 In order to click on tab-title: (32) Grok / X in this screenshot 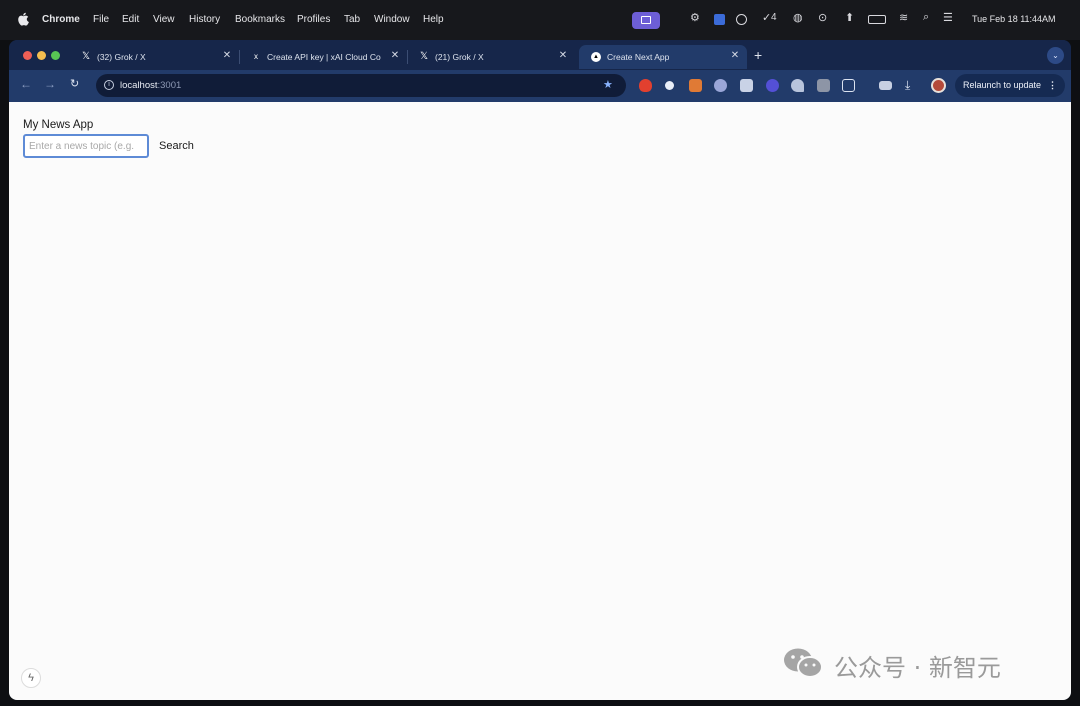, I will do `click(121, 57)`.